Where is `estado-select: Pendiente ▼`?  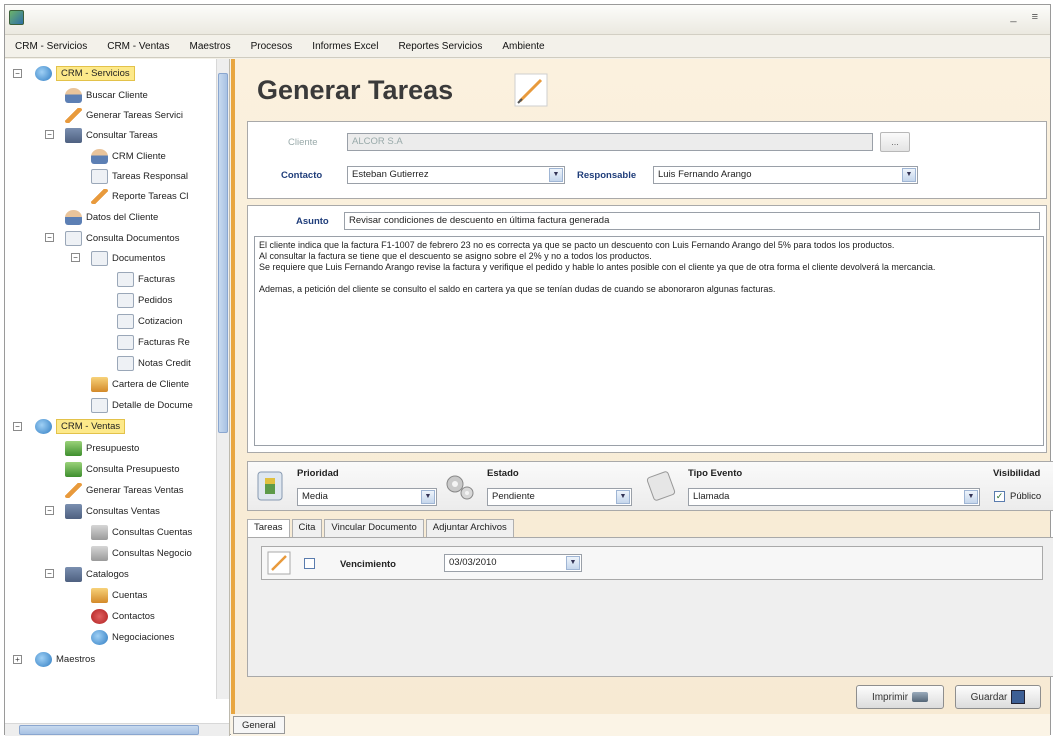
estado-select: Pendiente ▼ is located at coordinates (559, 497).